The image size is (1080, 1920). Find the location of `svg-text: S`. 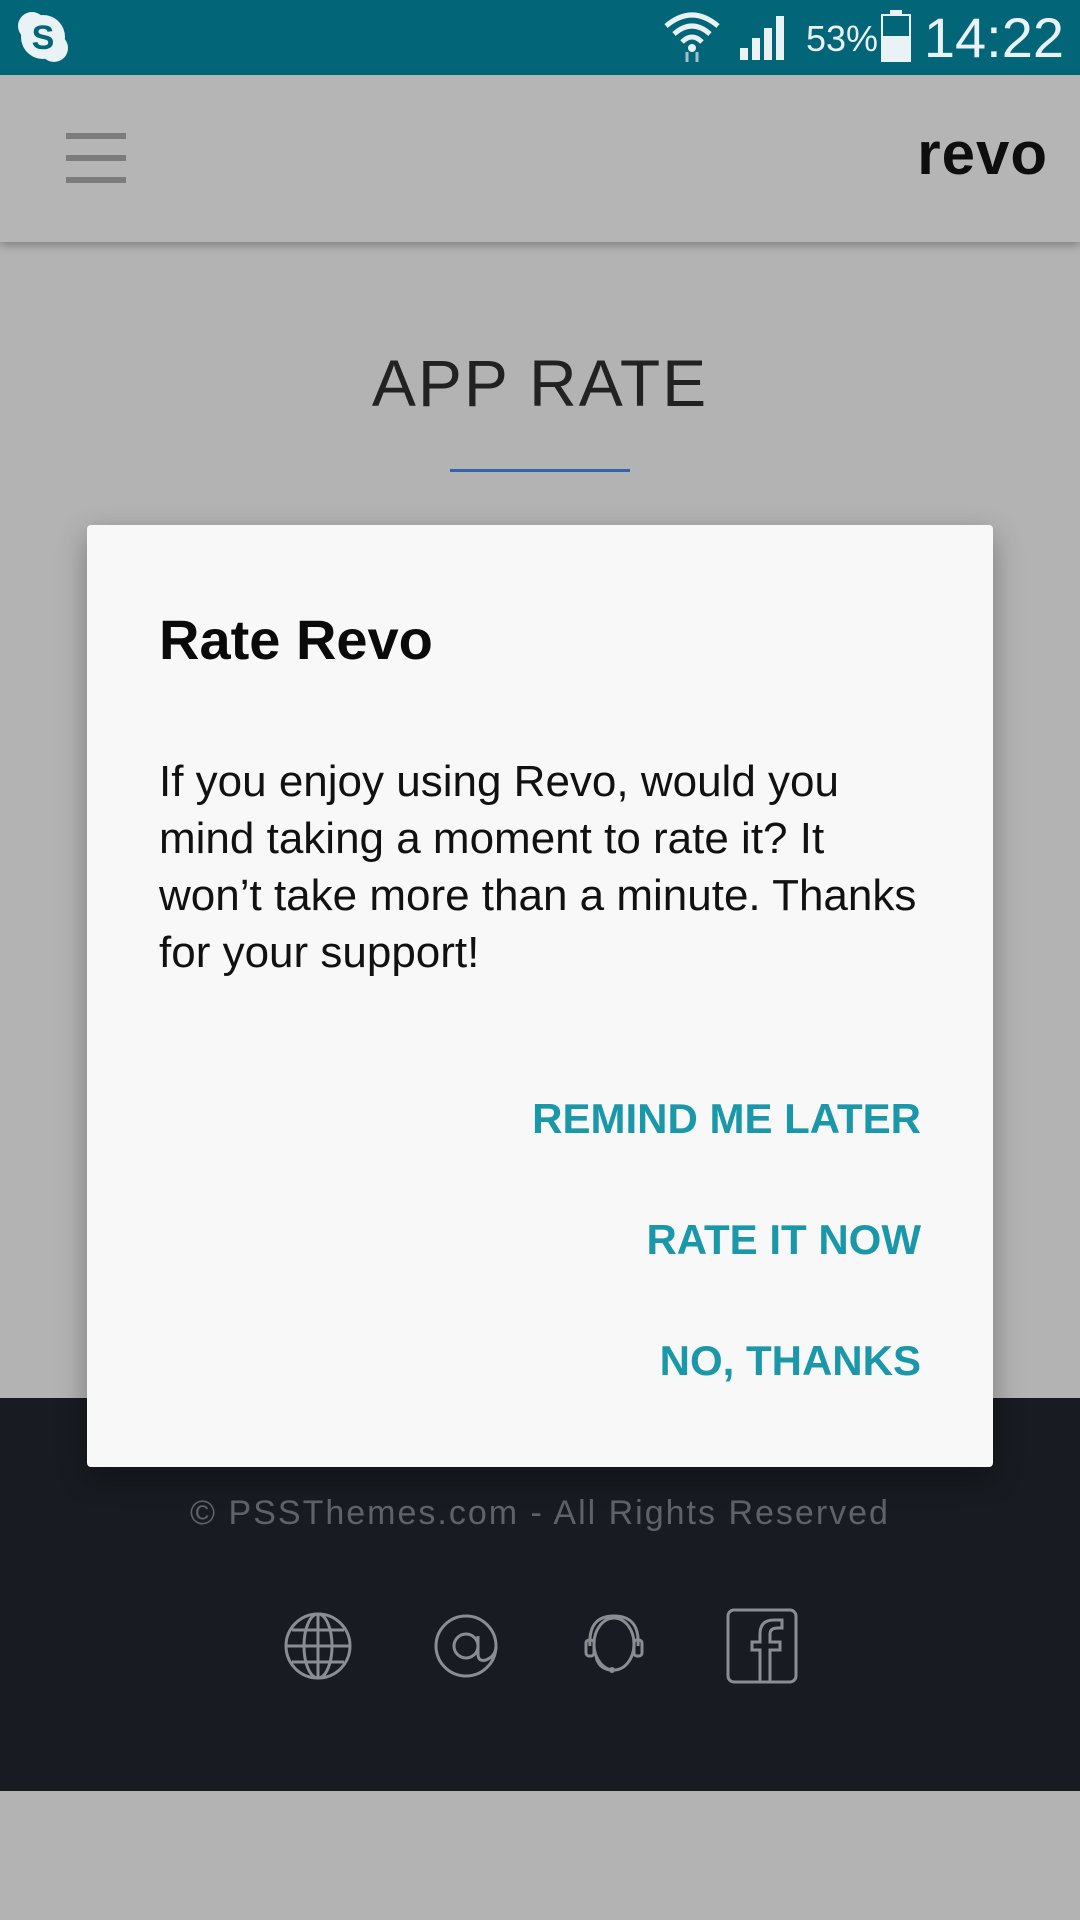

svg-text: S is located at coordinates (43, 38).